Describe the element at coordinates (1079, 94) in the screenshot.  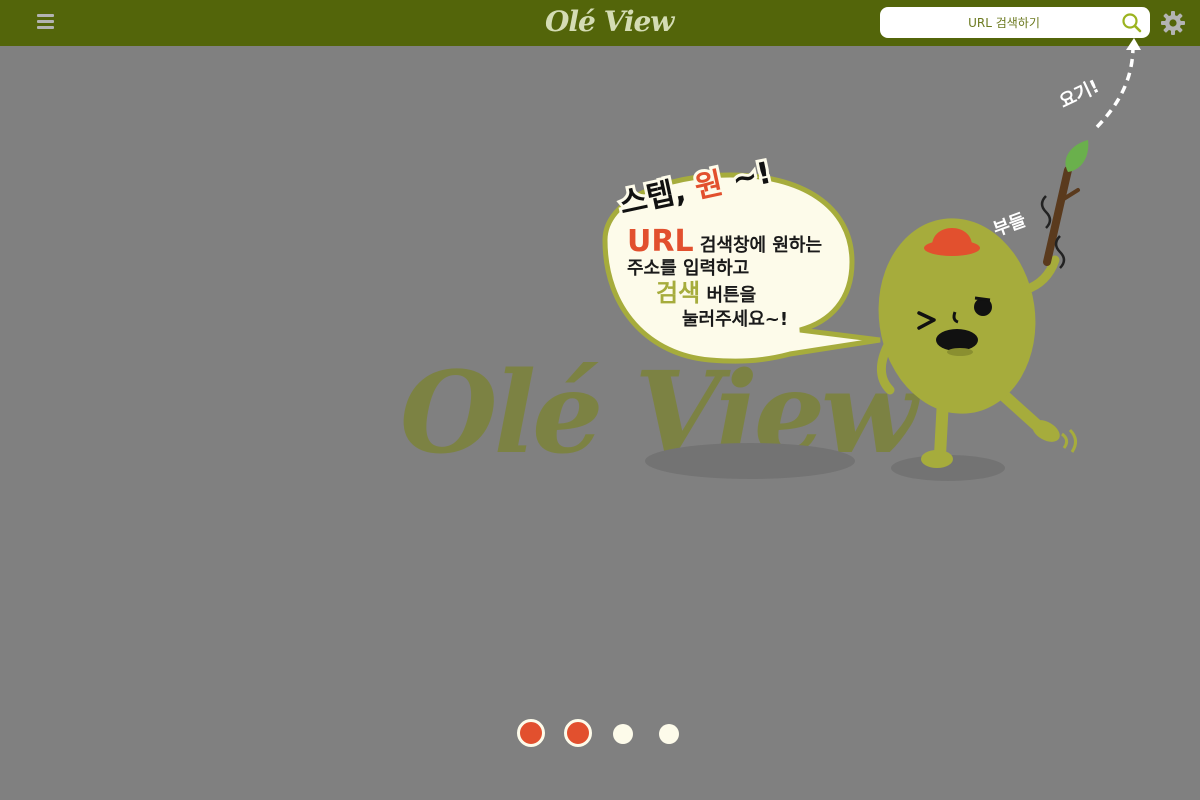
I see `pointer-note: 요기!` at that location.